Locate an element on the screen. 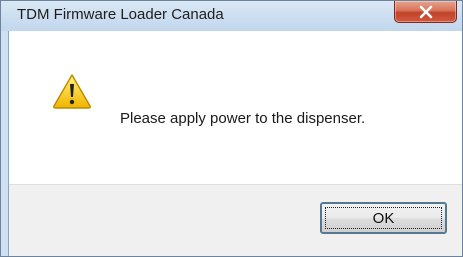 The height and width of the screenshot is (257, 463). ok-button: OK is located at coordinates (383, 218).